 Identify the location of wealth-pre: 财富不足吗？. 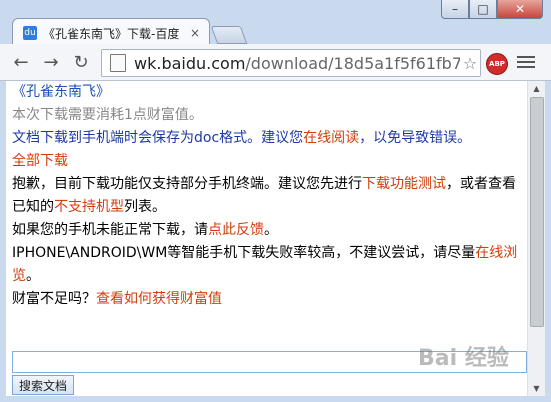
(54, 299).